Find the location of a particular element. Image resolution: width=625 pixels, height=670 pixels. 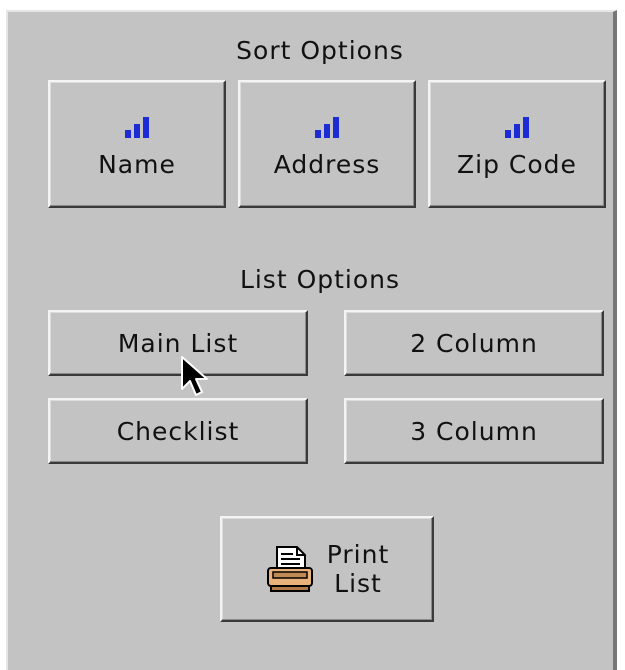

checklist-button: Checklist is located at coordinates (178, 431).